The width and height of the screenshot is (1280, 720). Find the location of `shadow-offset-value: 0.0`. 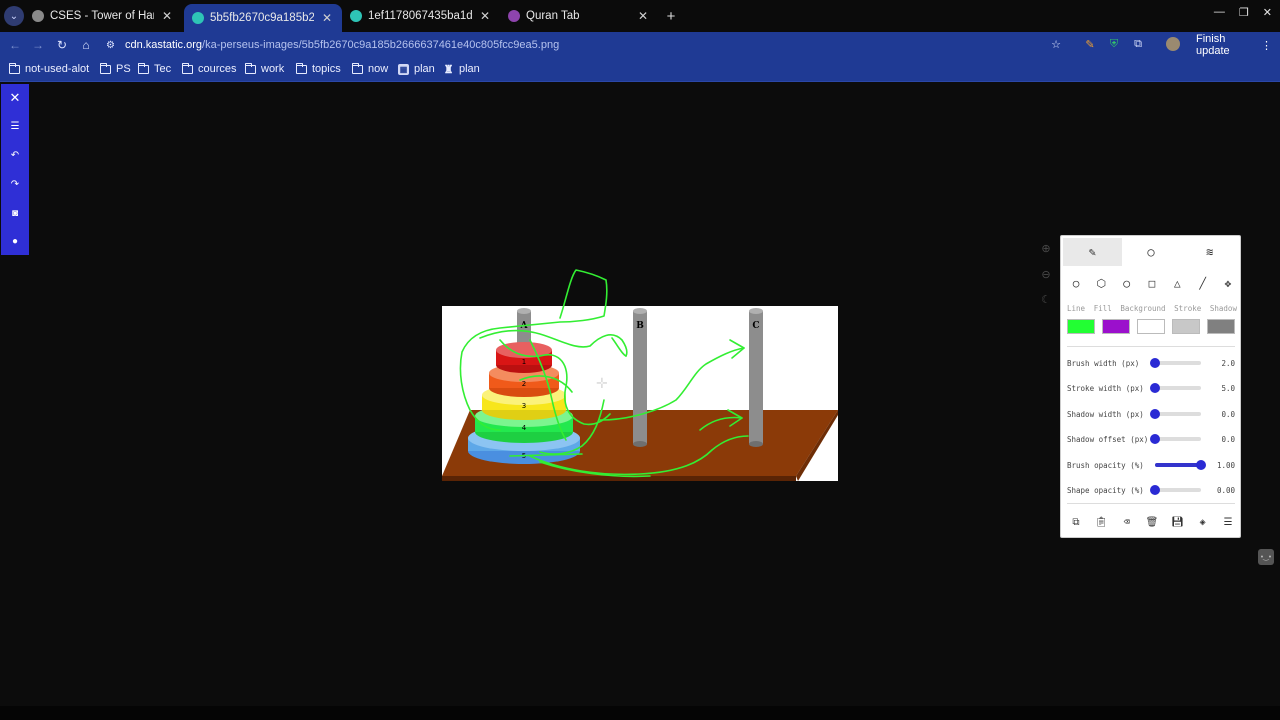

shadow-offset-value: 0.0 is located at coordinates (1228, 439).